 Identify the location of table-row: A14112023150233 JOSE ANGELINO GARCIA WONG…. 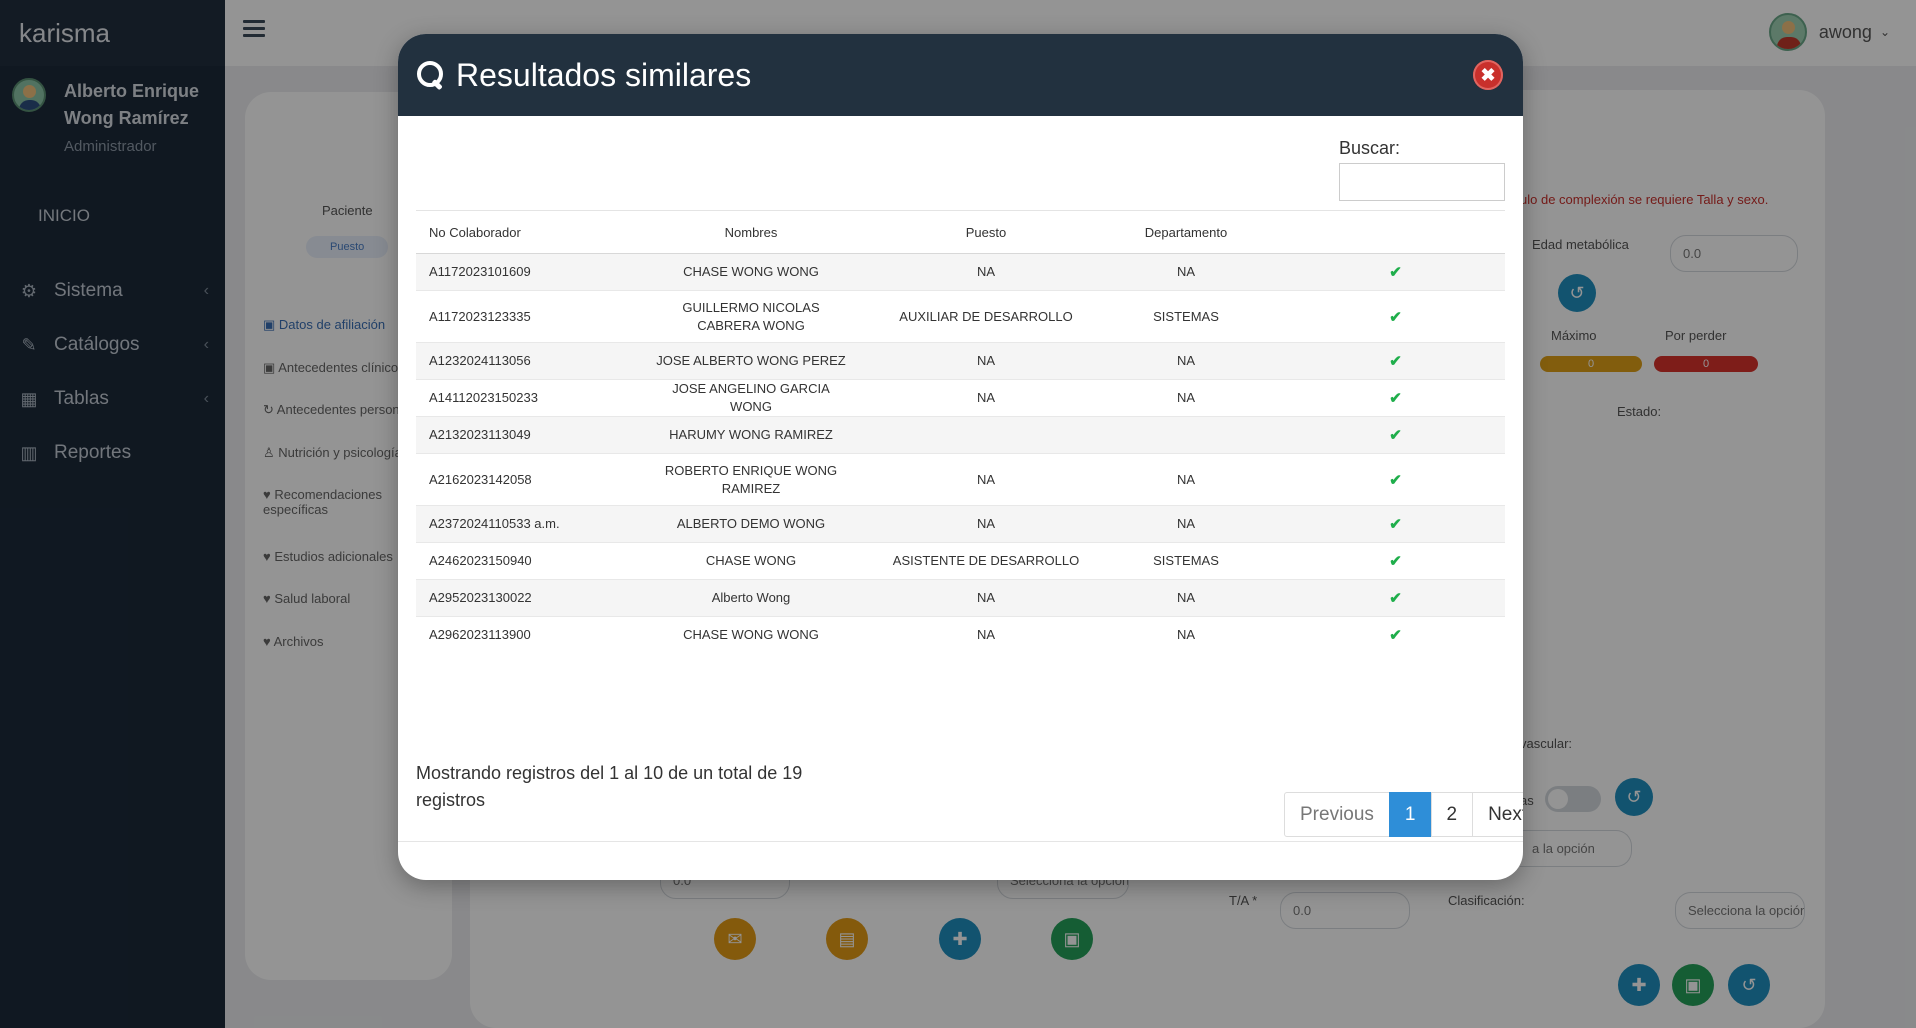
(960, 398).